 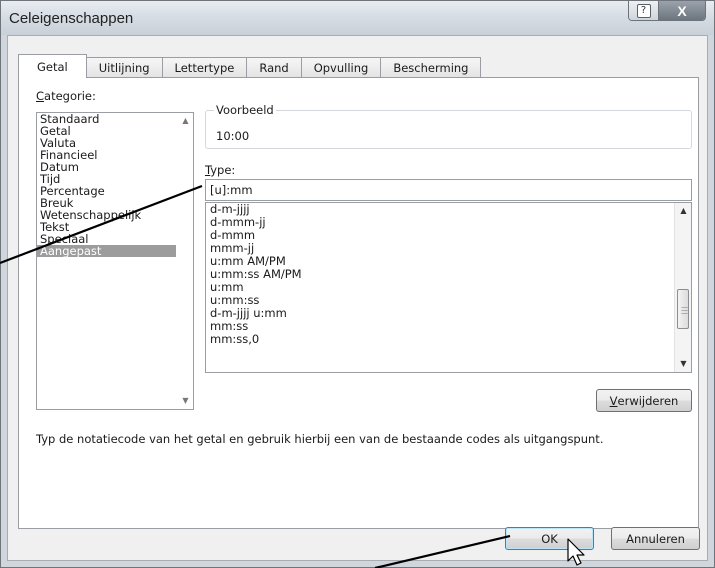 I want to click on type-list-item: d-mmm, so click(x=448, y=235).